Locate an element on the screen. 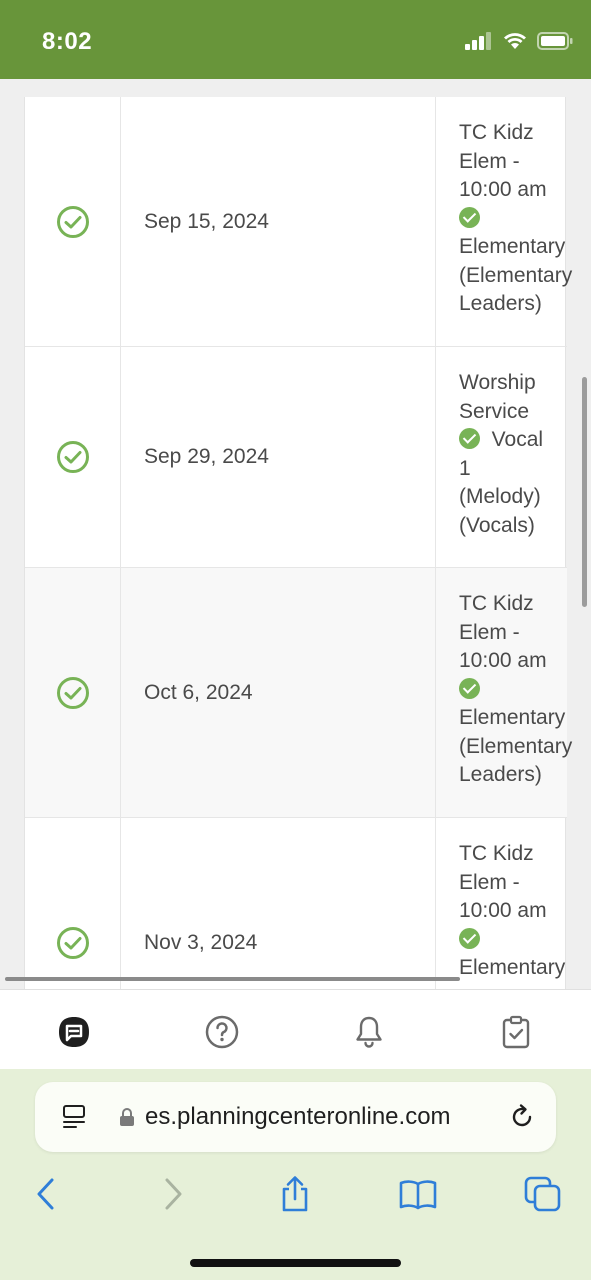 The width and height of the screenshot is (591, 1280). bell-icon is located at coordinates (369, 1032).